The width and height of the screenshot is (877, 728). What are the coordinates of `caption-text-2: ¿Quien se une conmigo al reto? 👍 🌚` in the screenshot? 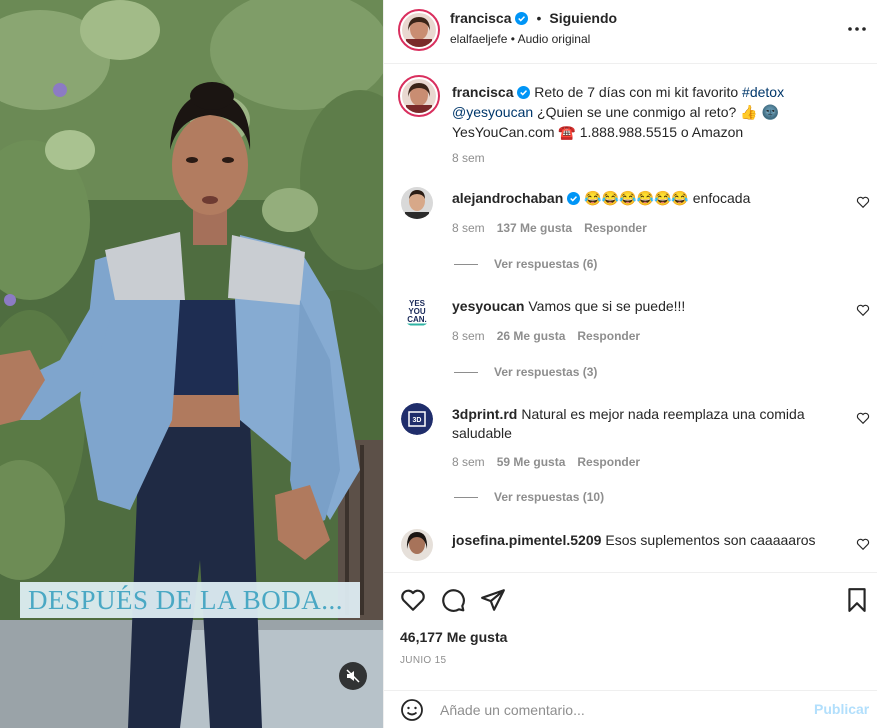 It's located at (658, 112).